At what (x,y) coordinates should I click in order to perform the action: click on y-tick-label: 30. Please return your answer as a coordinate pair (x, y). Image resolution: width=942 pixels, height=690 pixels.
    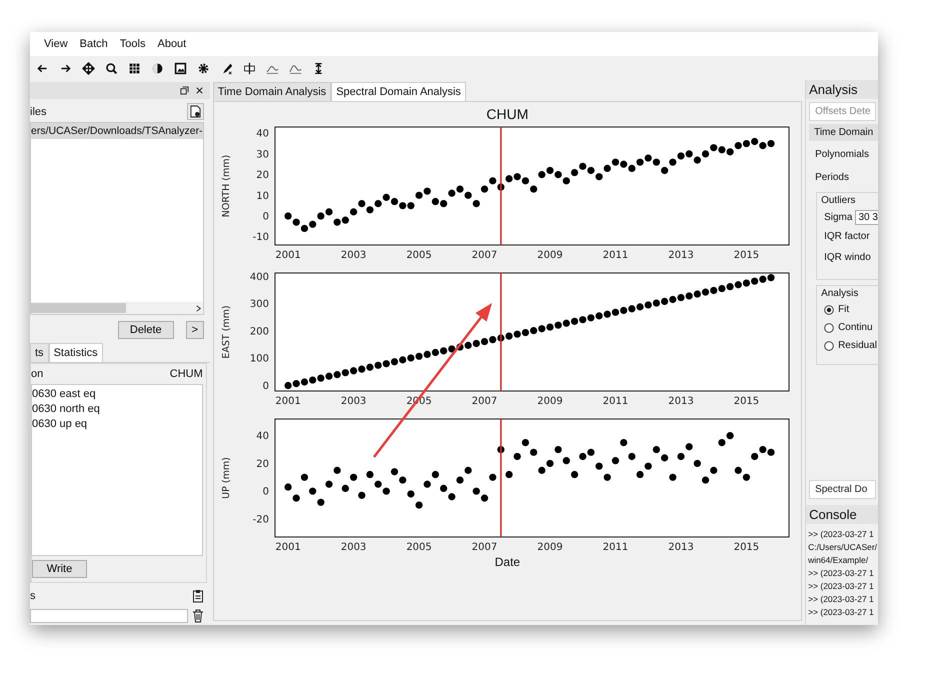
    Looking at the image, I should click on (263, 154).